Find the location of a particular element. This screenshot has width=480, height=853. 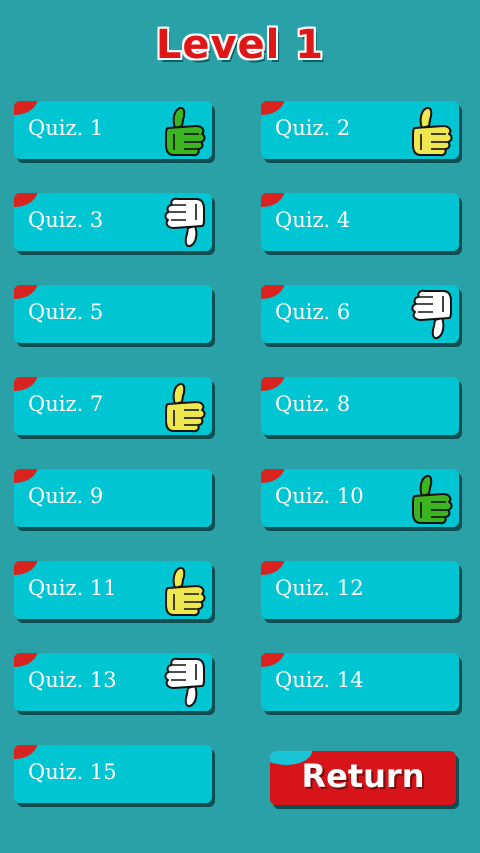

quiz-label: Quiz. 1 is located at coordinates (66, 128).